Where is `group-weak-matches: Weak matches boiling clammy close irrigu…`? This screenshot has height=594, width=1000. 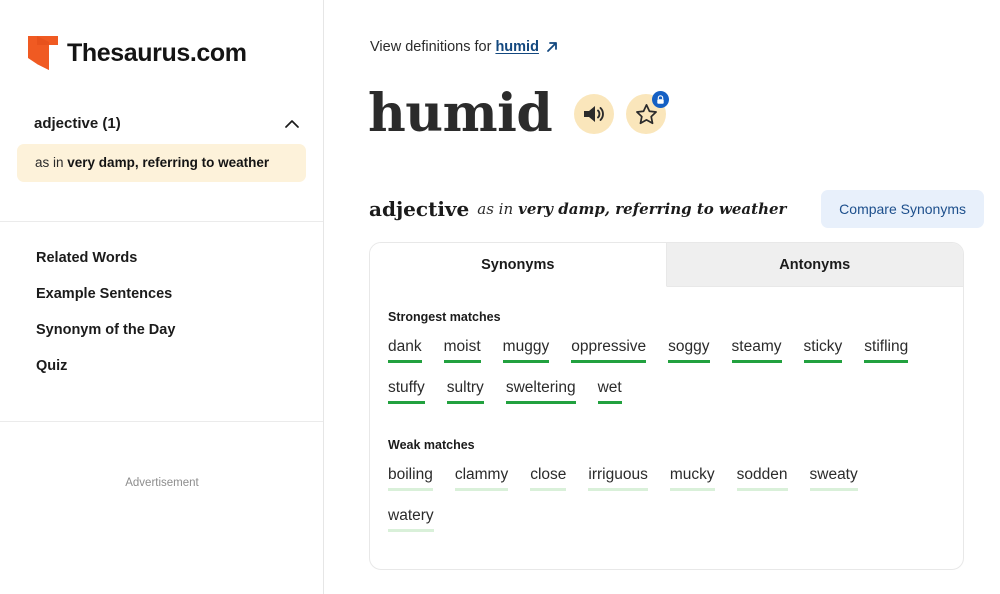
group-weak-matches: Weak matches boiling clammy close irrigu… is located at coordinates (663, 493).